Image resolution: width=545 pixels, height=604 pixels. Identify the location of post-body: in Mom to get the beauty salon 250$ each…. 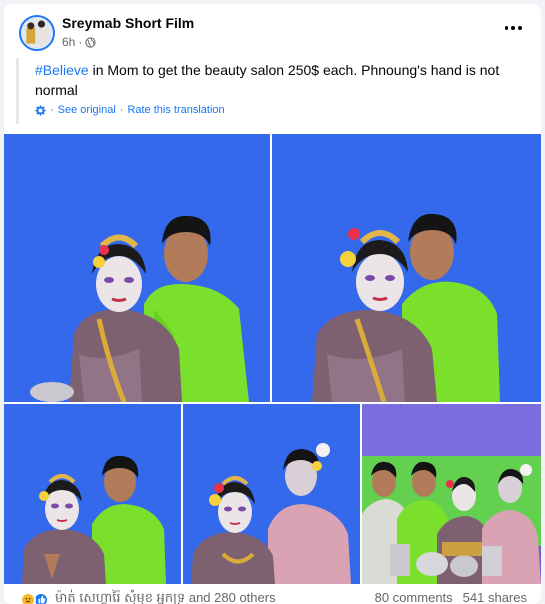
(267, 80).